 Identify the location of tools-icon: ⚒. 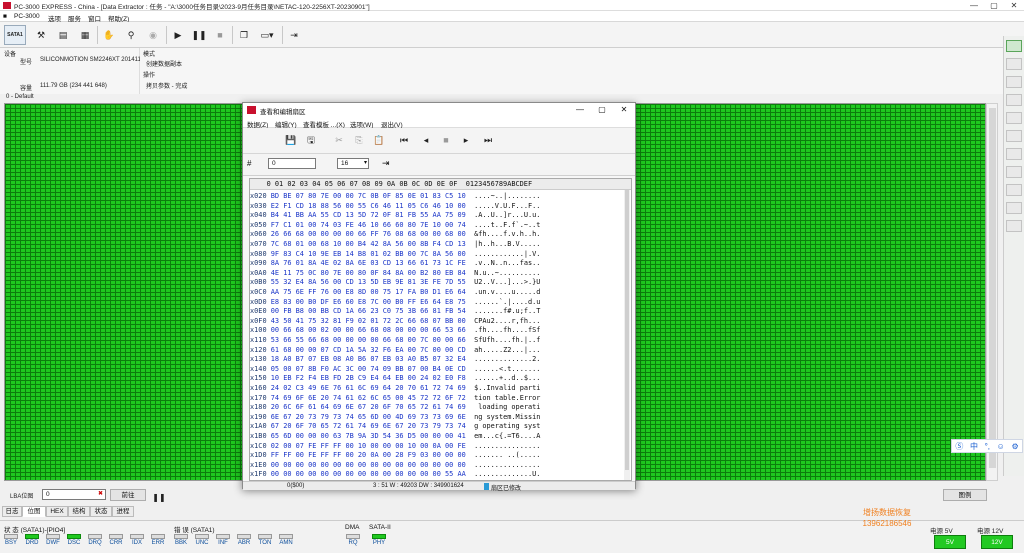
(41, 35).